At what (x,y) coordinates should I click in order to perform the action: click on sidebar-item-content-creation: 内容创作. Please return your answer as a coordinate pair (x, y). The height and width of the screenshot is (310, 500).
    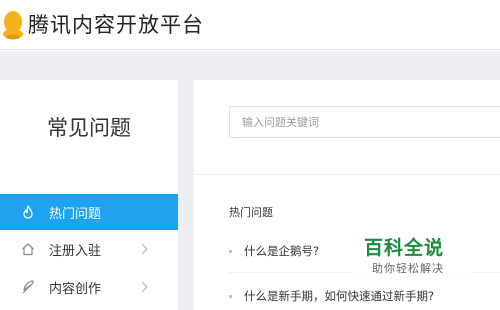
    Looking at the image, I should click on (89, 287).